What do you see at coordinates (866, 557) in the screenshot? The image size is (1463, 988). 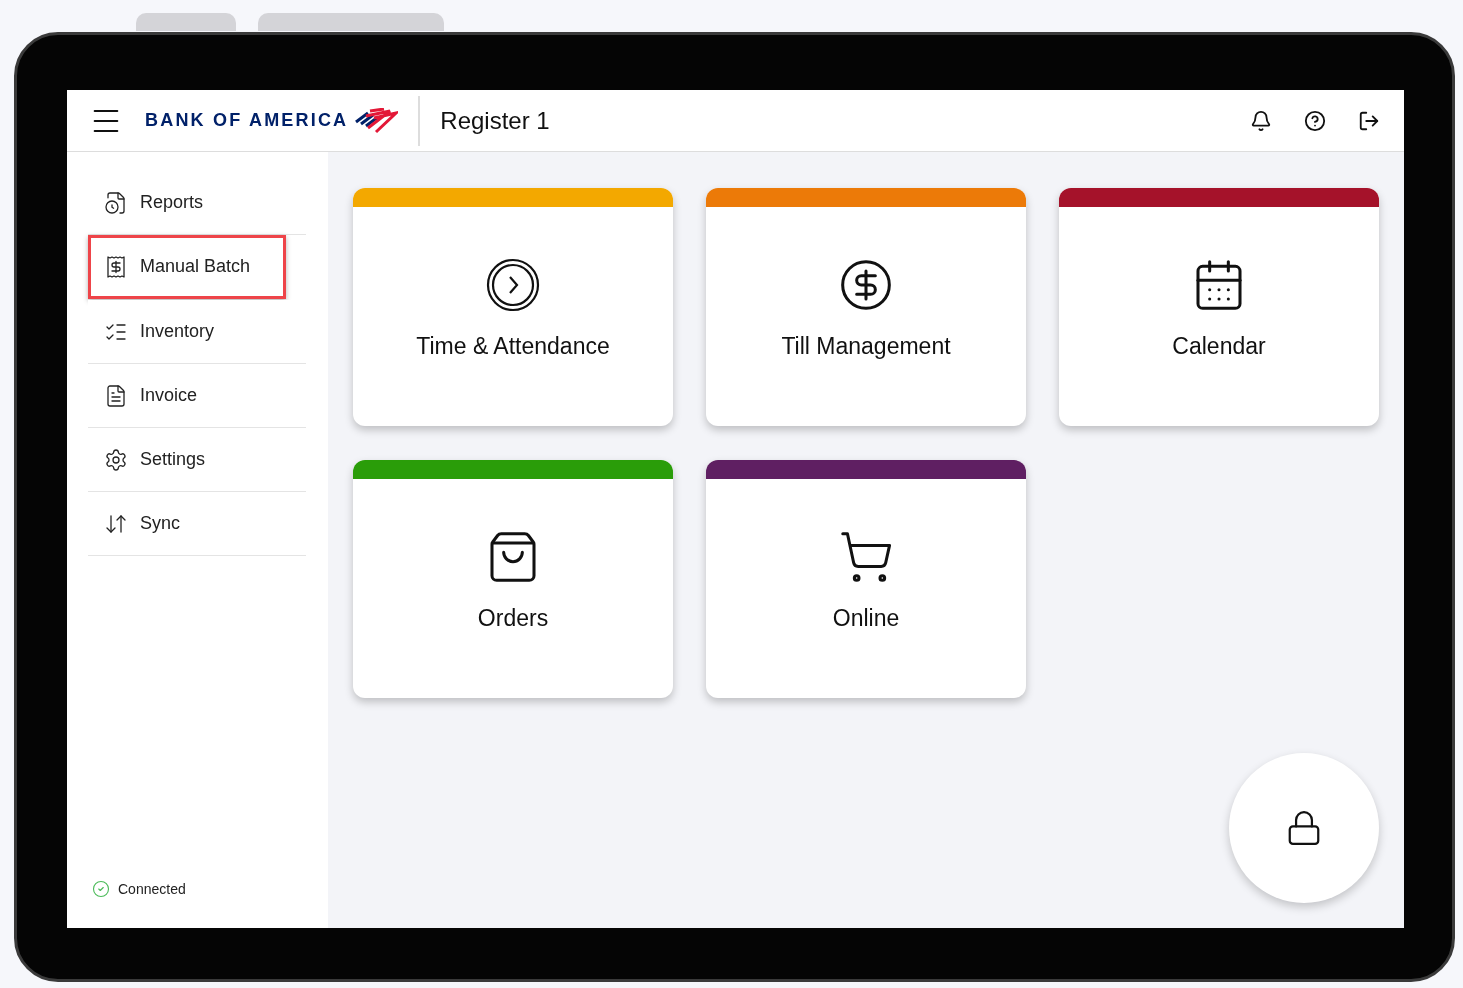 I see `cart-icon` at bounding box center [866, 557].